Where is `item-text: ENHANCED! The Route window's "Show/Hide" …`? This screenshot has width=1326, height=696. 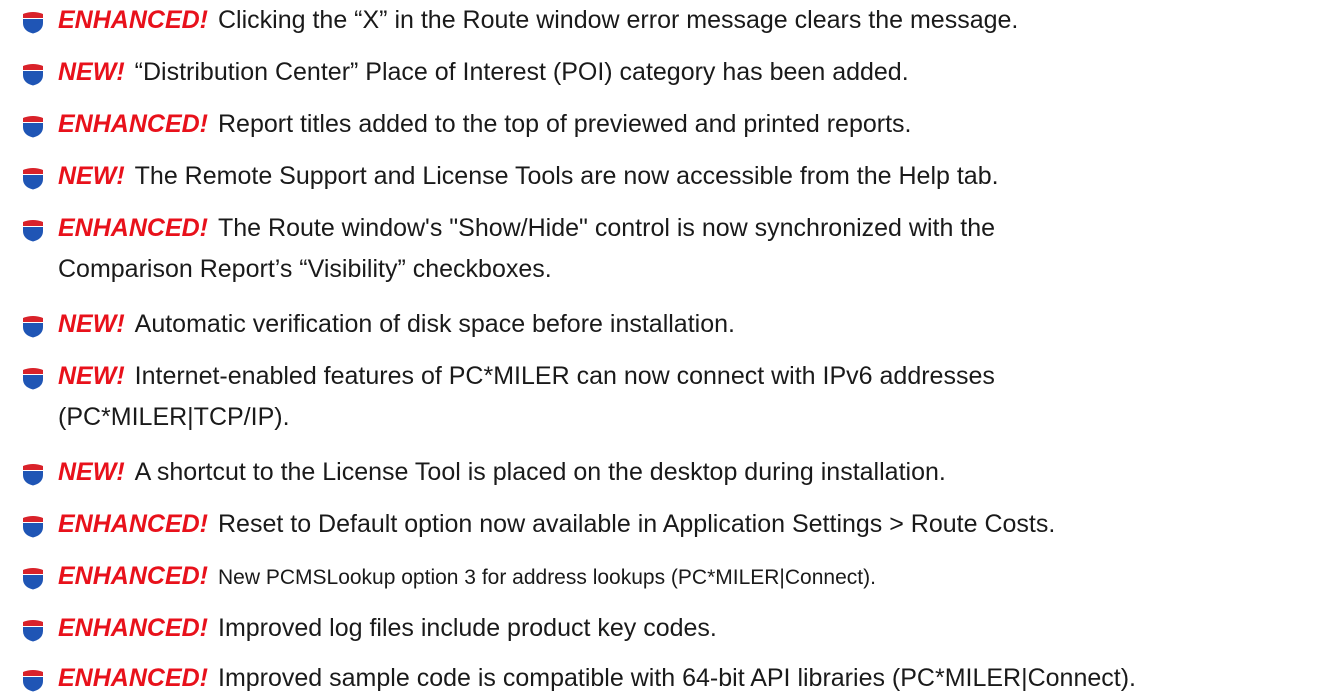 item-text: ENHANCED! The Route window's "Show/Hide" … is located at coordinates (526, 228).